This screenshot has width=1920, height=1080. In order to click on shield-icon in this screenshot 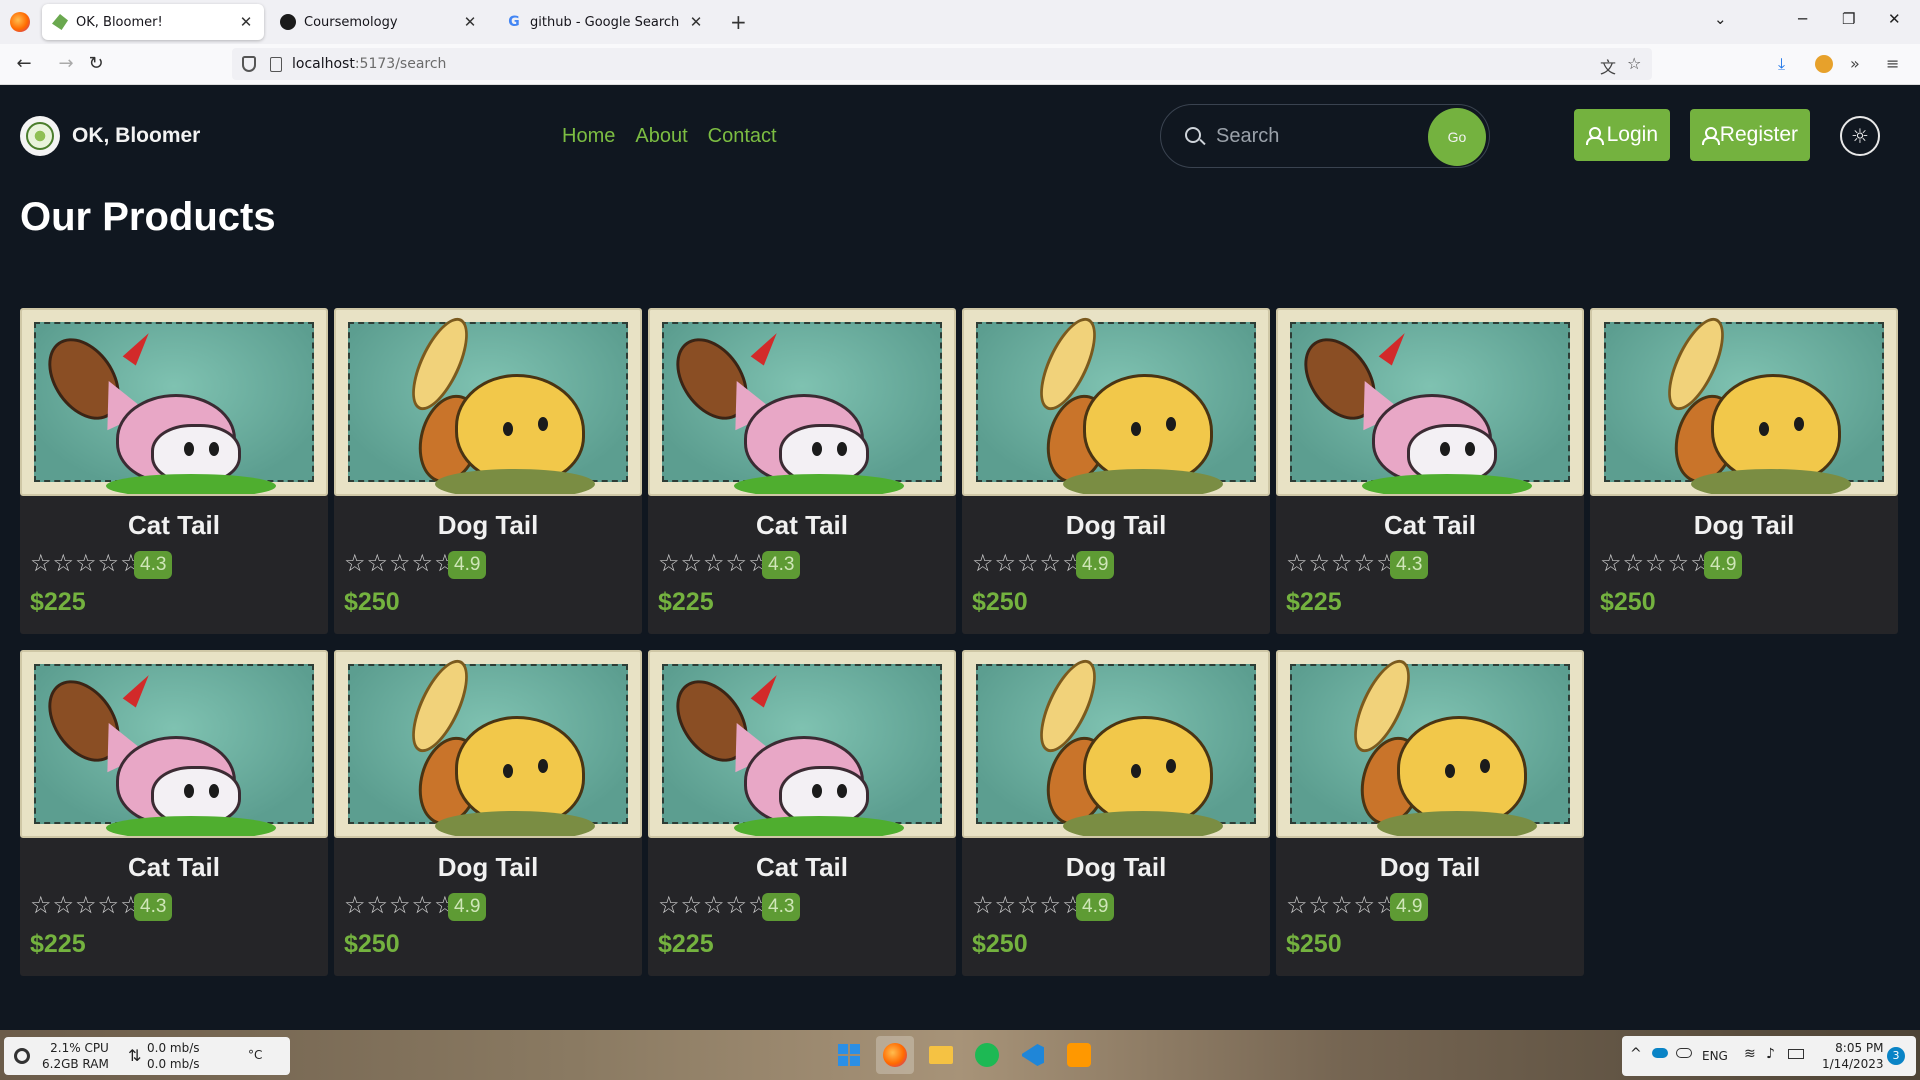, I will do `click(249, 64)`.